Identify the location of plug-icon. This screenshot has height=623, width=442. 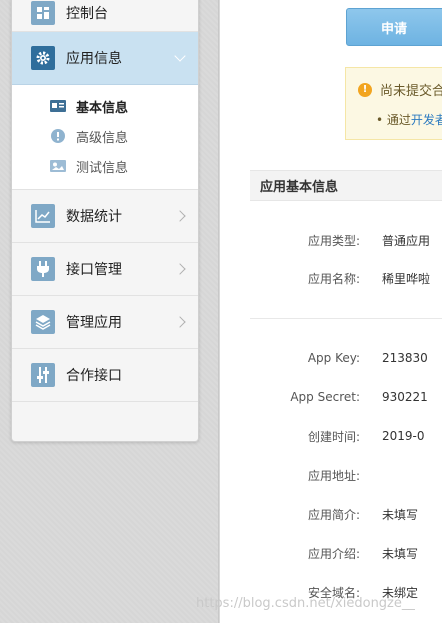
(43, 269).